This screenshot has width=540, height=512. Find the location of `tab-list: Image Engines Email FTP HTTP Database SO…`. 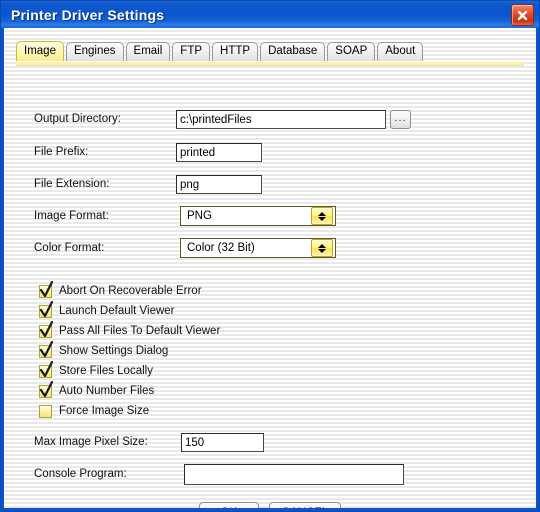

tab-list: Image Engines Email FTP HTTP Database SO… is located at coordinates (220, 51).